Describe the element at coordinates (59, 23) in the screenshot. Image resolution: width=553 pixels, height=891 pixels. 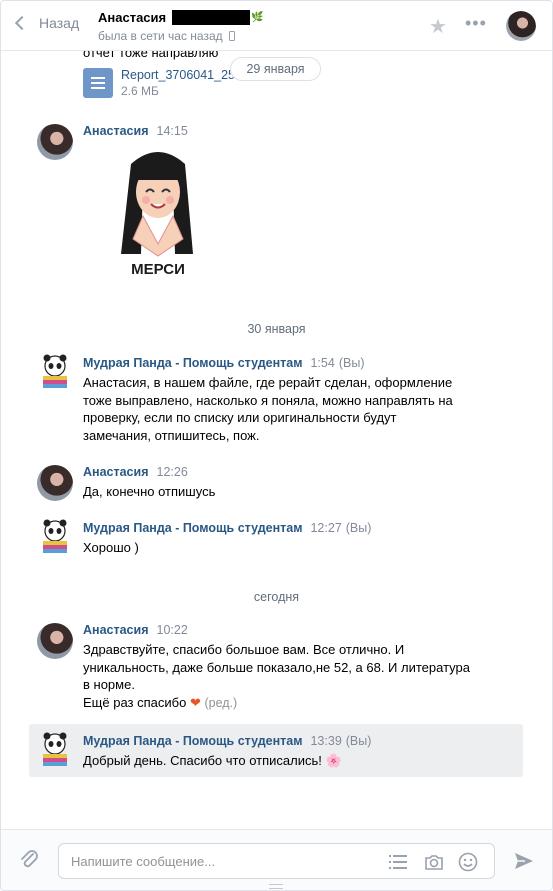
I see `back-label: Назад` at that location.